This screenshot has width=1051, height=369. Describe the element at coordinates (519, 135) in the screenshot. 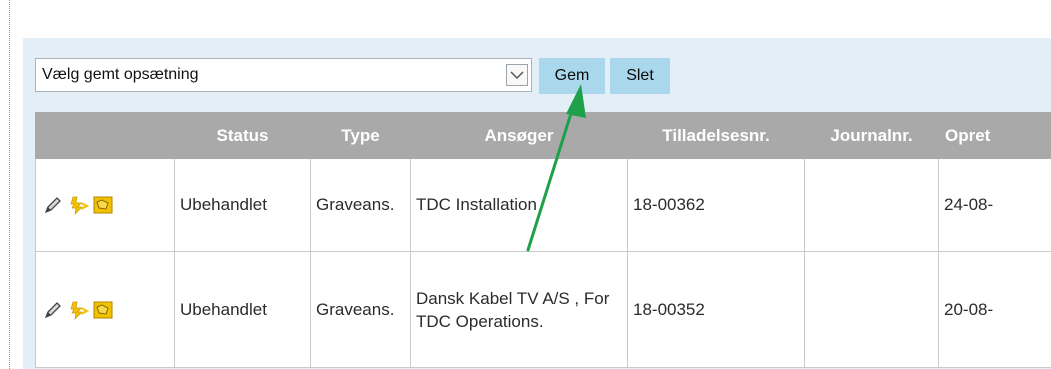

I see `column-header-ansoger: Ansøger` at that location.